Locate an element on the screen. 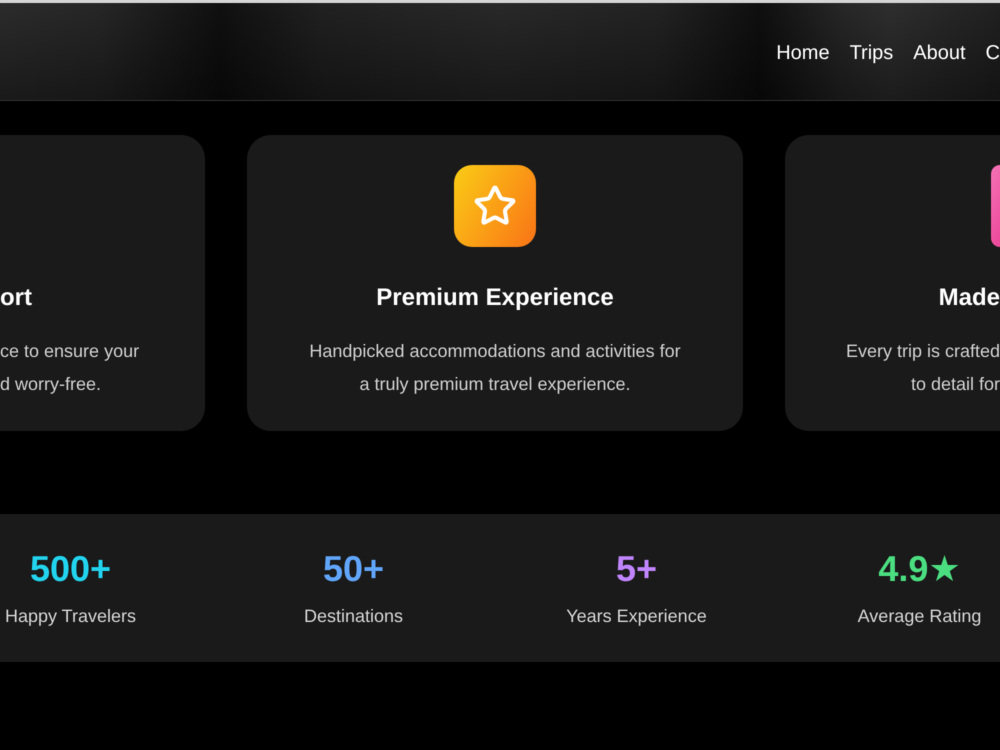 The height and width of the screenshot is (750, 1000). card-title: ort is located at coordinates (16, 298).